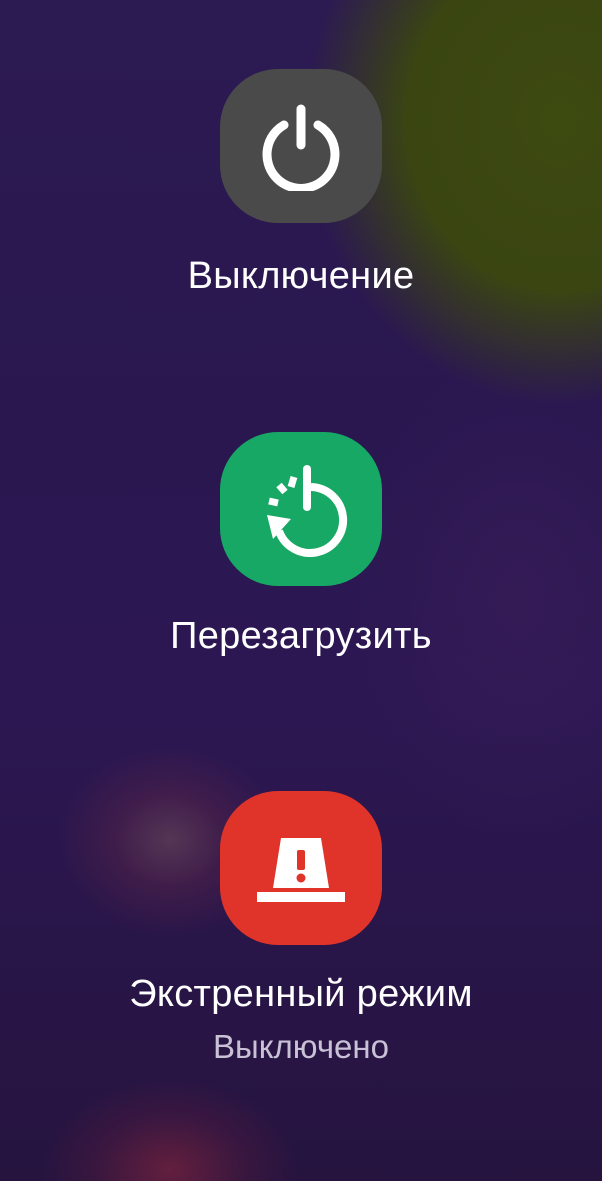  What do you see at coordinates (301, 636) in the screenshot?
I see `restart-label: Перезагрузить` at bounding box center [301, 636].